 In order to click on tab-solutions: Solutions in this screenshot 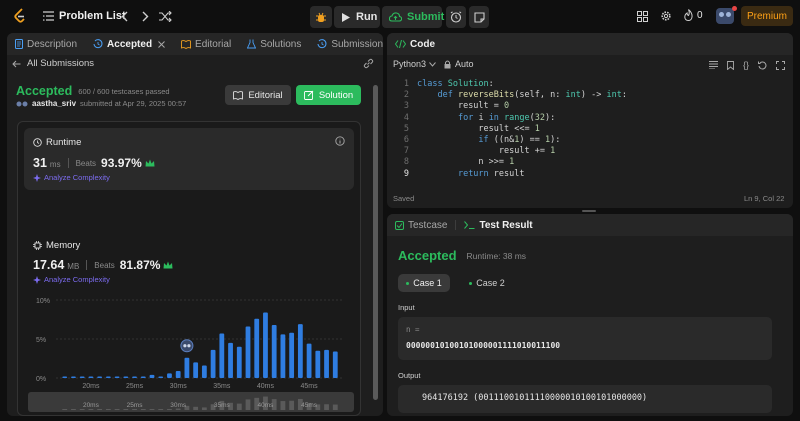, I will do `click(274, 44)`.